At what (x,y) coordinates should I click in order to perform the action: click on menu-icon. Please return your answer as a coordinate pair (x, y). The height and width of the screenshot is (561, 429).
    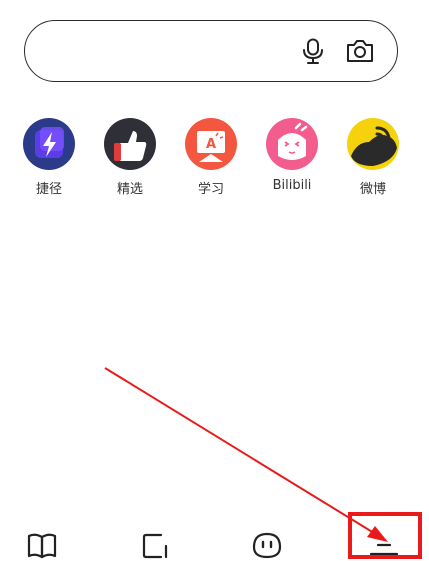
    Looking at the image, I should click on (384, 545).